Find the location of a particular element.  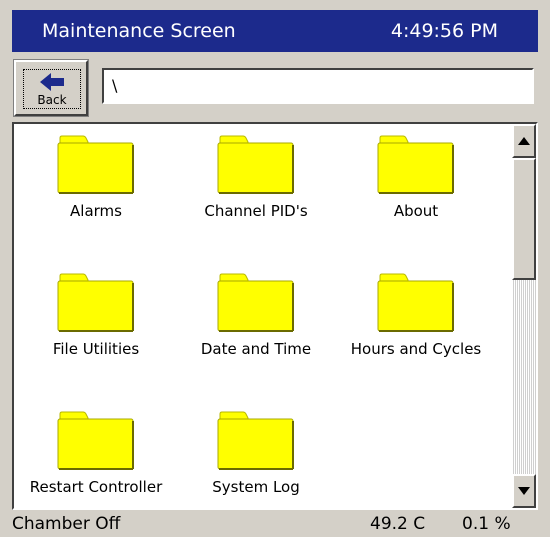

folder-item: Hours and Cycles is located at coordinates (416, 327).